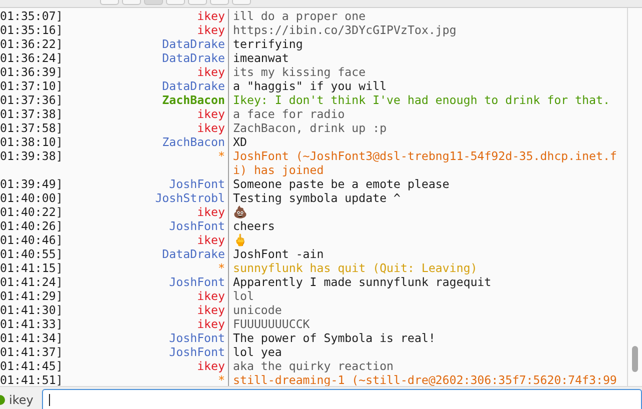 This screenshot has height=409, width=642. I want to click on chat-message: cheers, so click(424, 226).